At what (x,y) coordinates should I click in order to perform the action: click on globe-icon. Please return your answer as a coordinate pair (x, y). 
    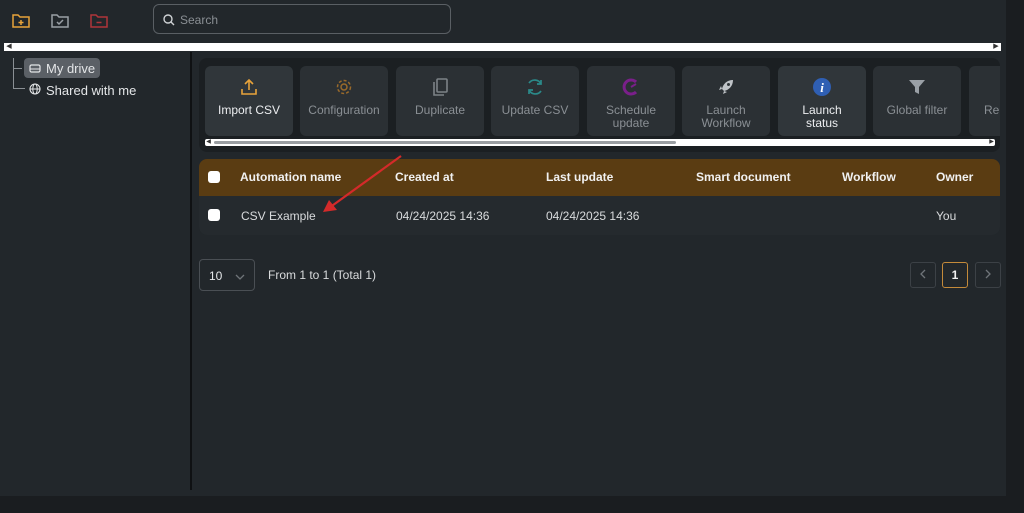
    Looking at the image, I should click on (35, 90).